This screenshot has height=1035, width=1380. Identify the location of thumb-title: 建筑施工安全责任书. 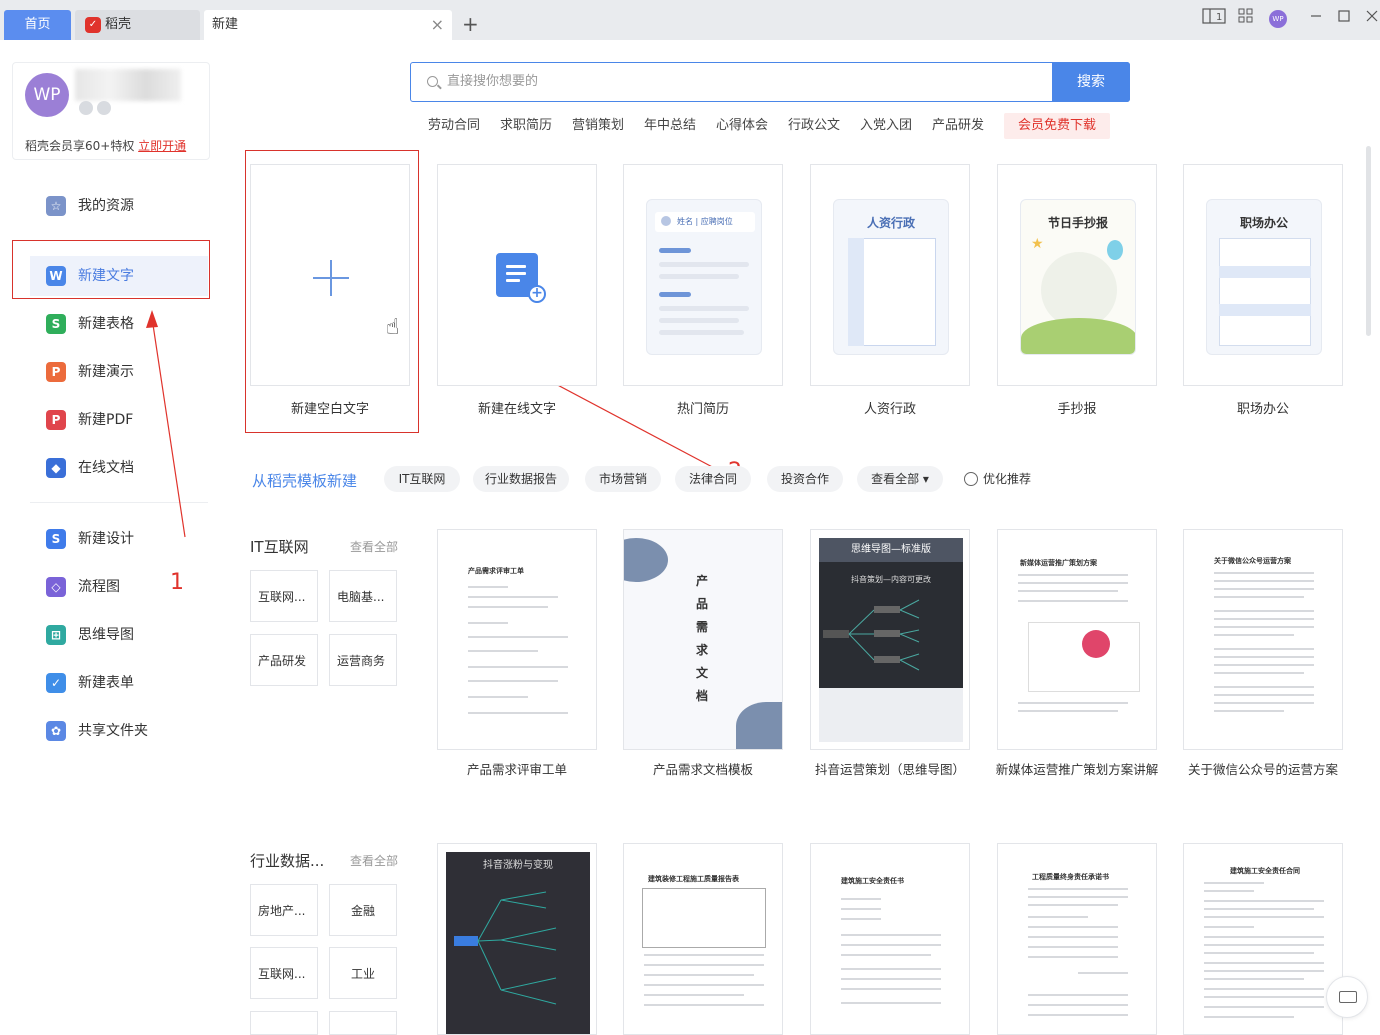
(872, 881).